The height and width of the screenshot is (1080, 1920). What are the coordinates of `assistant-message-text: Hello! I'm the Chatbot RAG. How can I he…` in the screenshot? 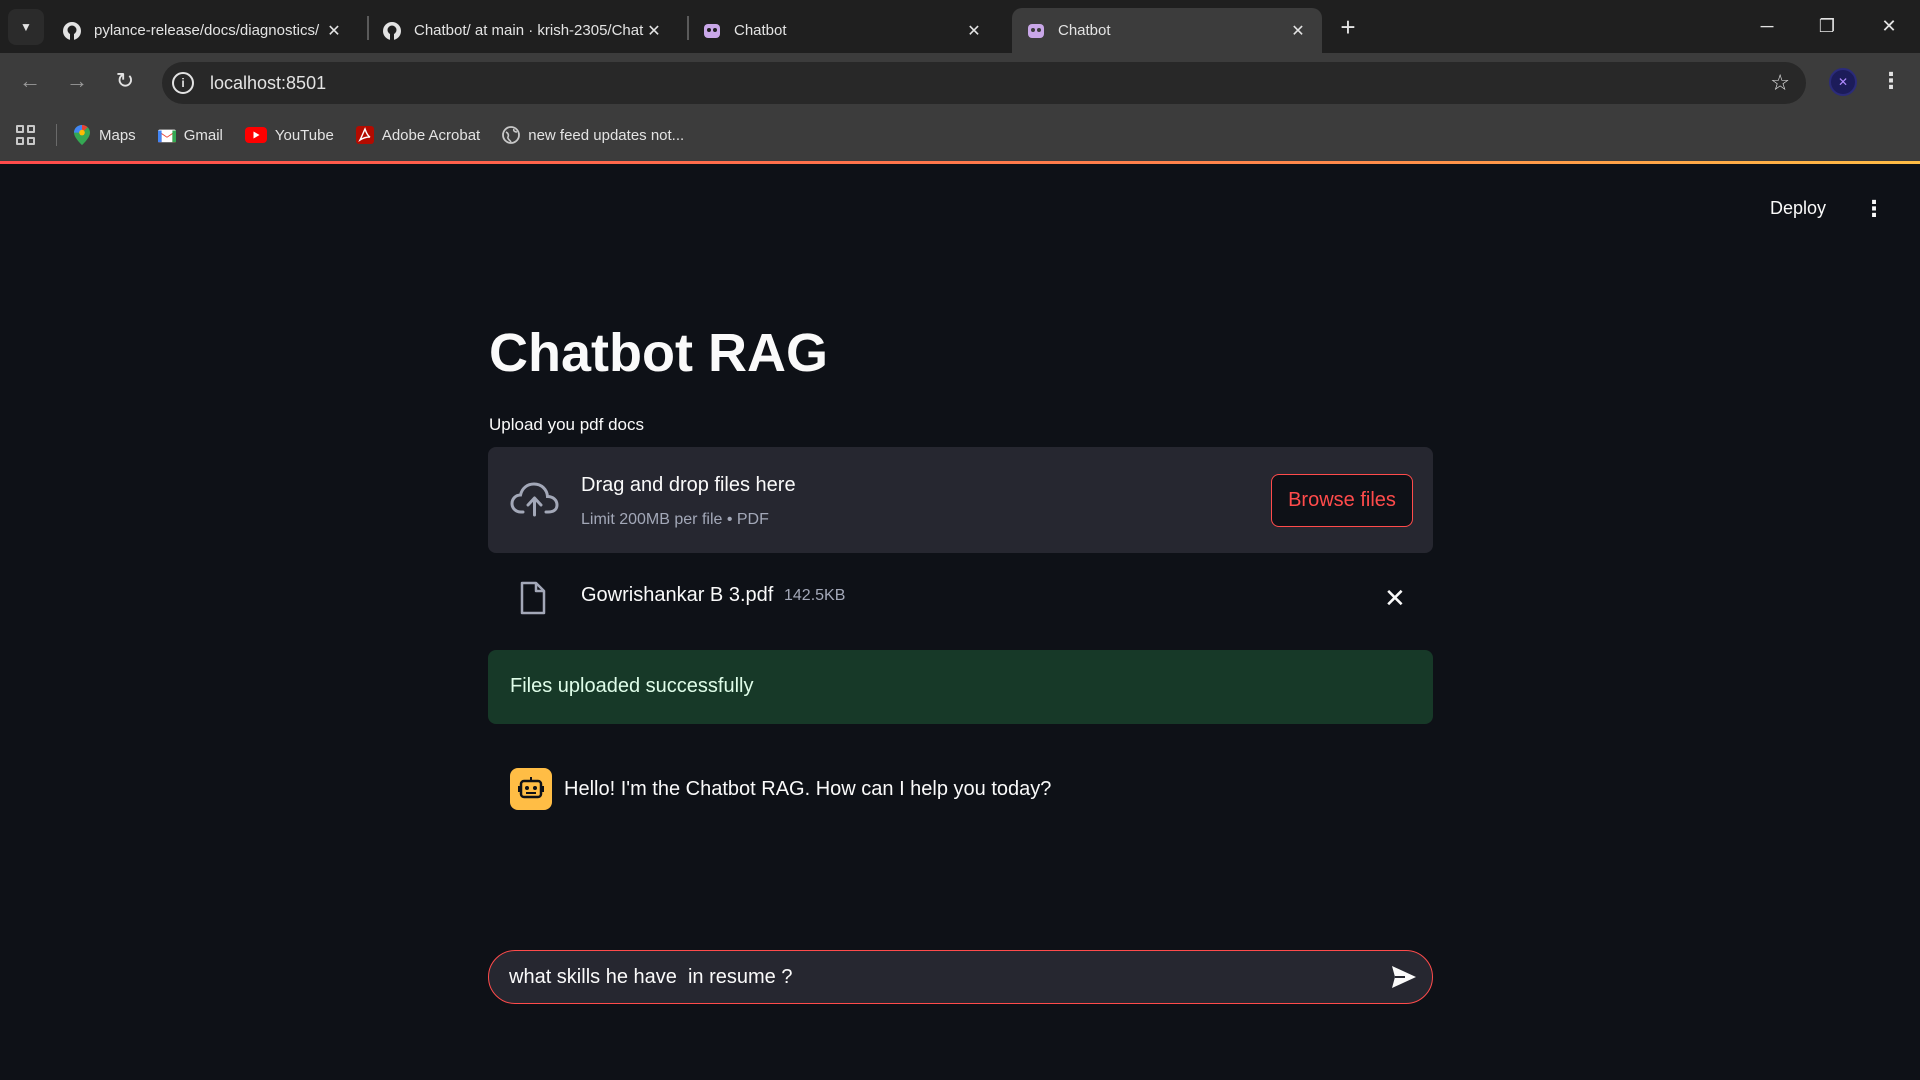 It's located at (808, 789).